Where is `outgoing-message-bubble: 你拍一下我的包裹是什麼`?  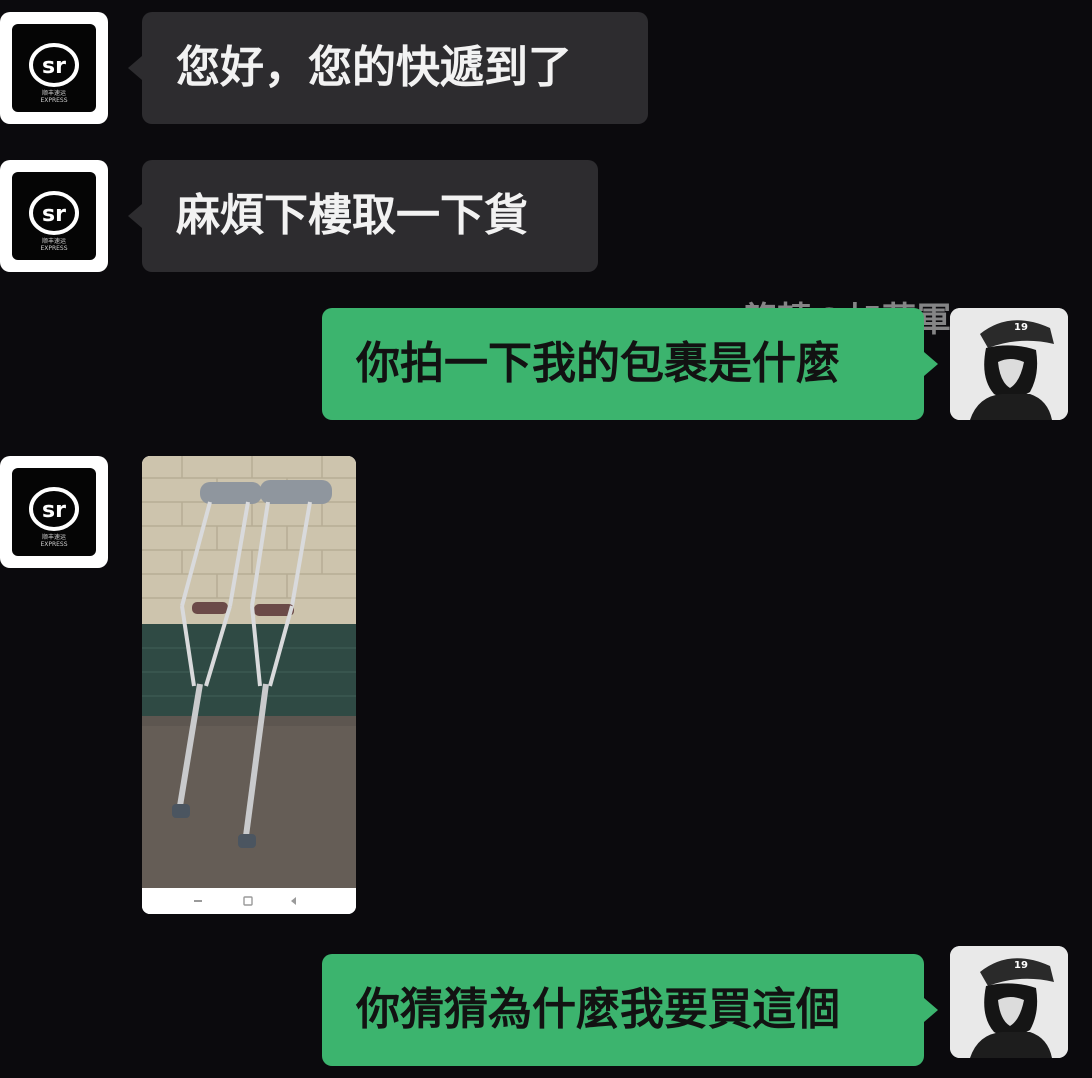
outgoing-message-bubble: 你拍一下我的包裹是什麼 is located at coordinates (630, 364).